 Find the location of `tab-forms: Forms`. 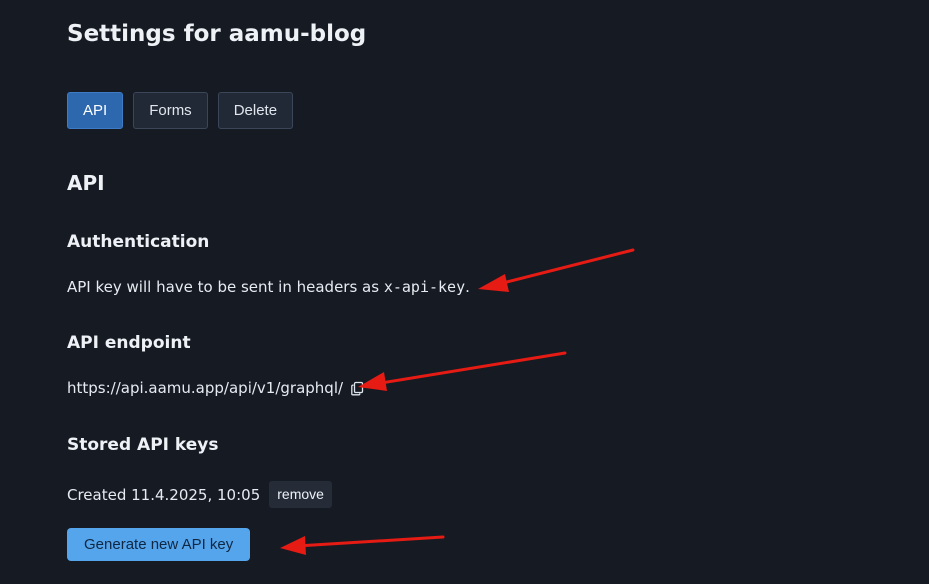

tab-forms: Forms is located at coordinates (170, 110).